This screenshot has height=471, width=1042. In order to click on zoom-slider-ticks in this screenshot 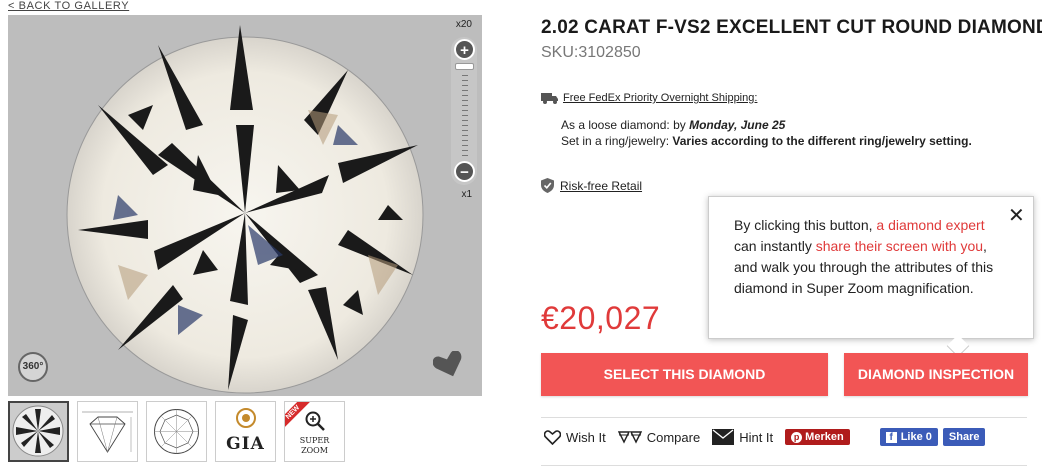, I will do `click(465, 116)`.